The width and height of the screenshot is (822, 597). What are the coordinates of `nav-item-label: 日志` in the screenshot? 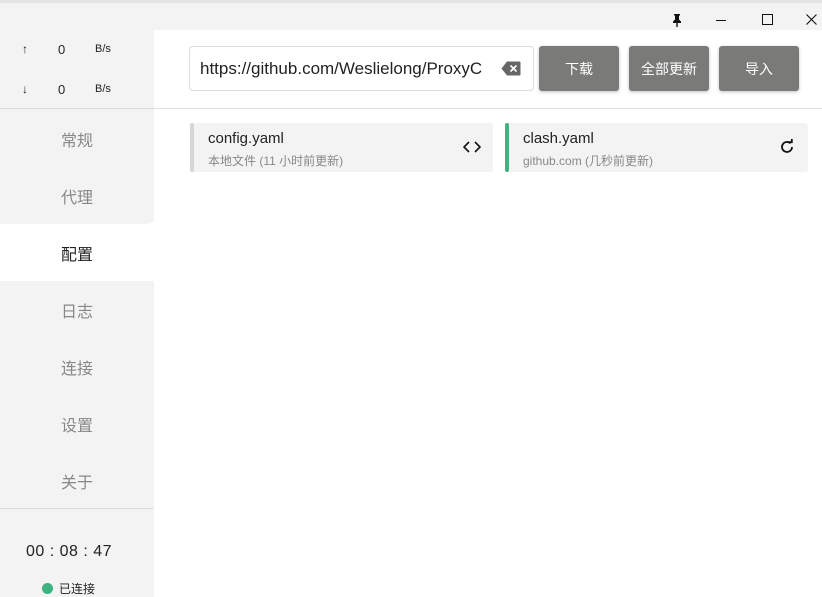 It's located at (76, 312).